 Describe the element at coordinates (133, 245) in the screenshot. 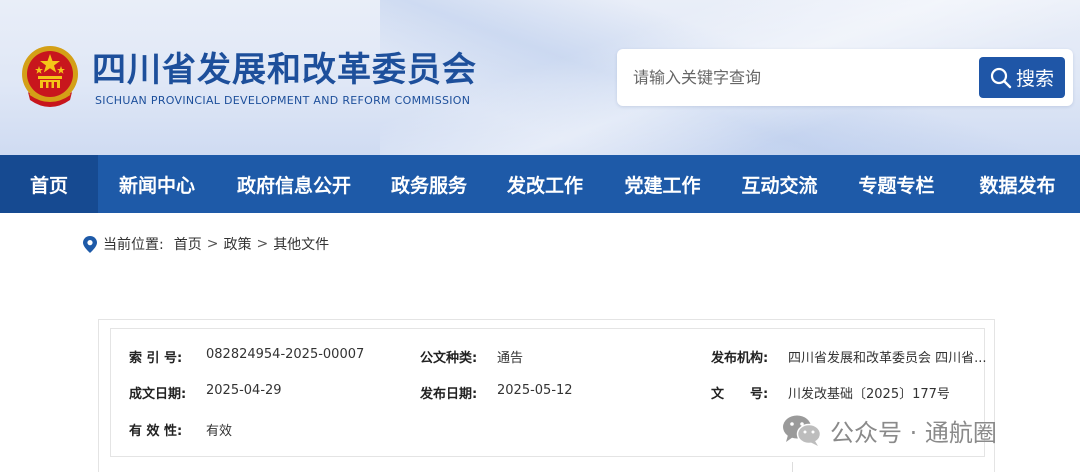

I see `breadcrumb-label: 当前位置:` at that location.